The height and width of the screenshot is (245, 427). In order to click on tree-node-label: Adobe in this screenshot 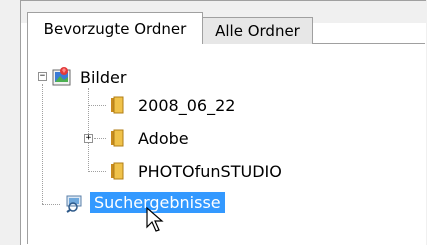, I will do `click(163, 138)`.